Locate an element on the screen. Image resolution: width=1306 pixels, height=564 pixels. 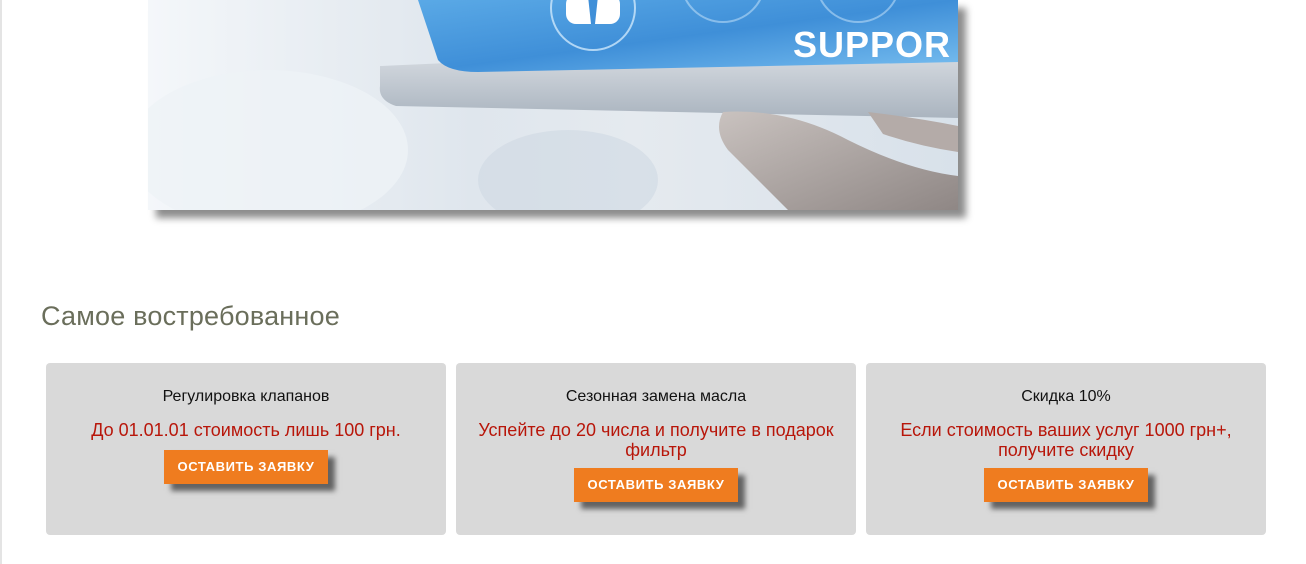
offer-card-title: Регулировка клапанов is located at coordinates (246, 396).